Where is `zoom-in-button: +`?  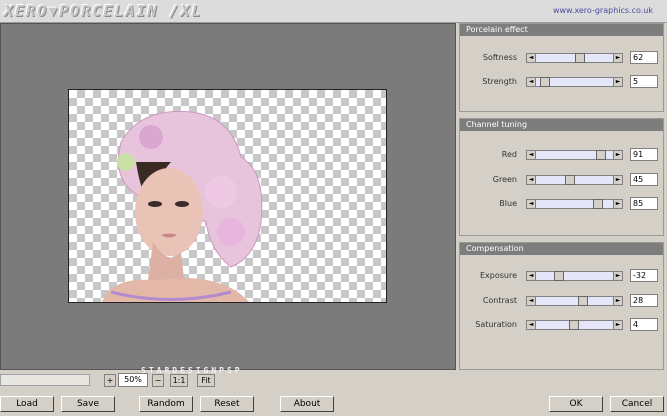
zoom-in-button: + is located at coordinates (110, 380).